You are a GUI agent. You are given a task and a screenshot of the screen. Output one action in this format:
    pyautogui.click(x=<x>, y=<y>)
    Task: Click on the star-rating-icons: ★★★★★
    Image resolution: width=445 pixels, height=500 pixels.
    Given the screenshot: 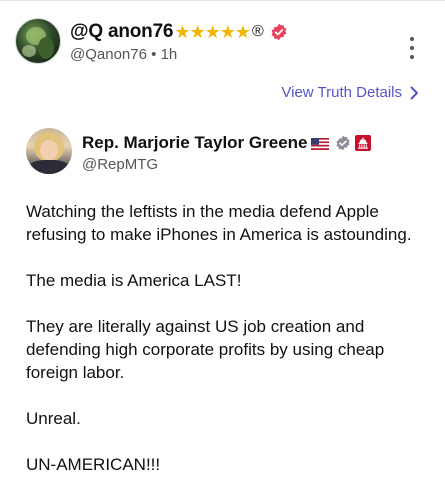 What is the action you would take?
    pyautogui.click(x=212, y=31)
    